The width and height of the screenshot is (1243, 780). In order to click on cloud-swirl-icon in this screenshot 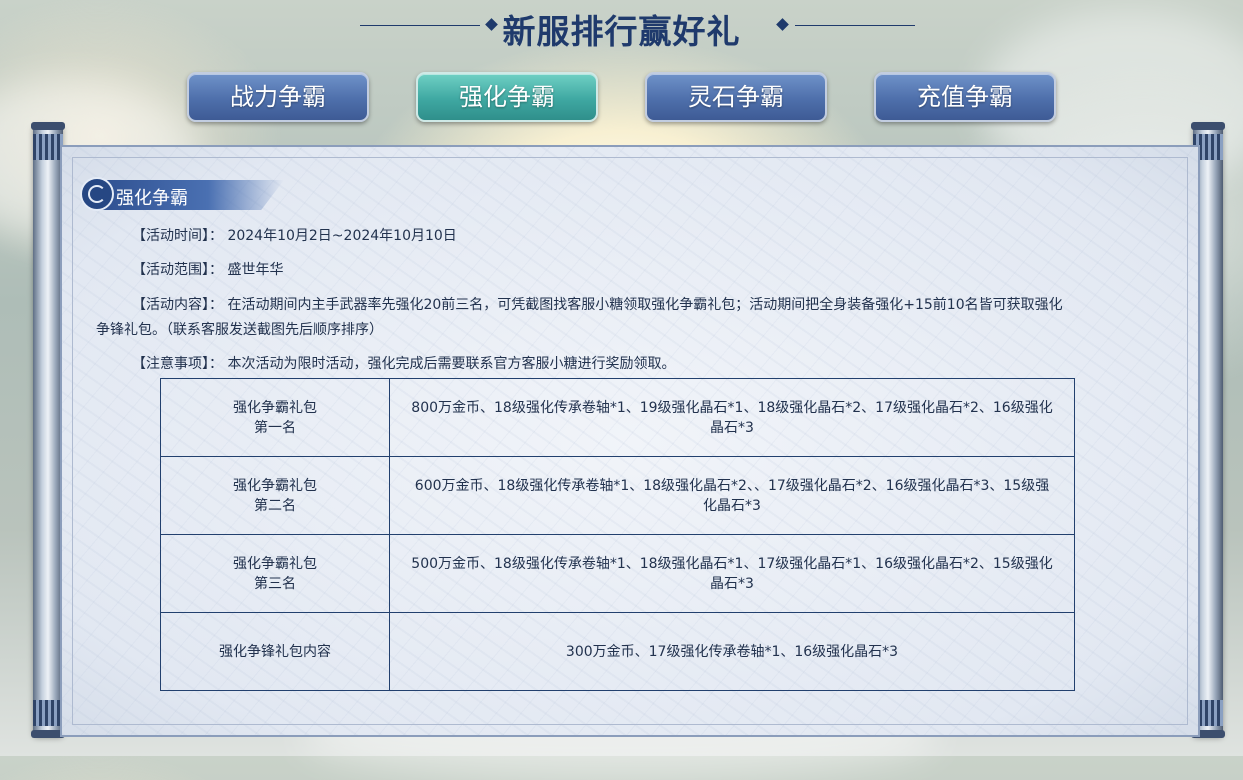, I will do `click(97, 194)`.